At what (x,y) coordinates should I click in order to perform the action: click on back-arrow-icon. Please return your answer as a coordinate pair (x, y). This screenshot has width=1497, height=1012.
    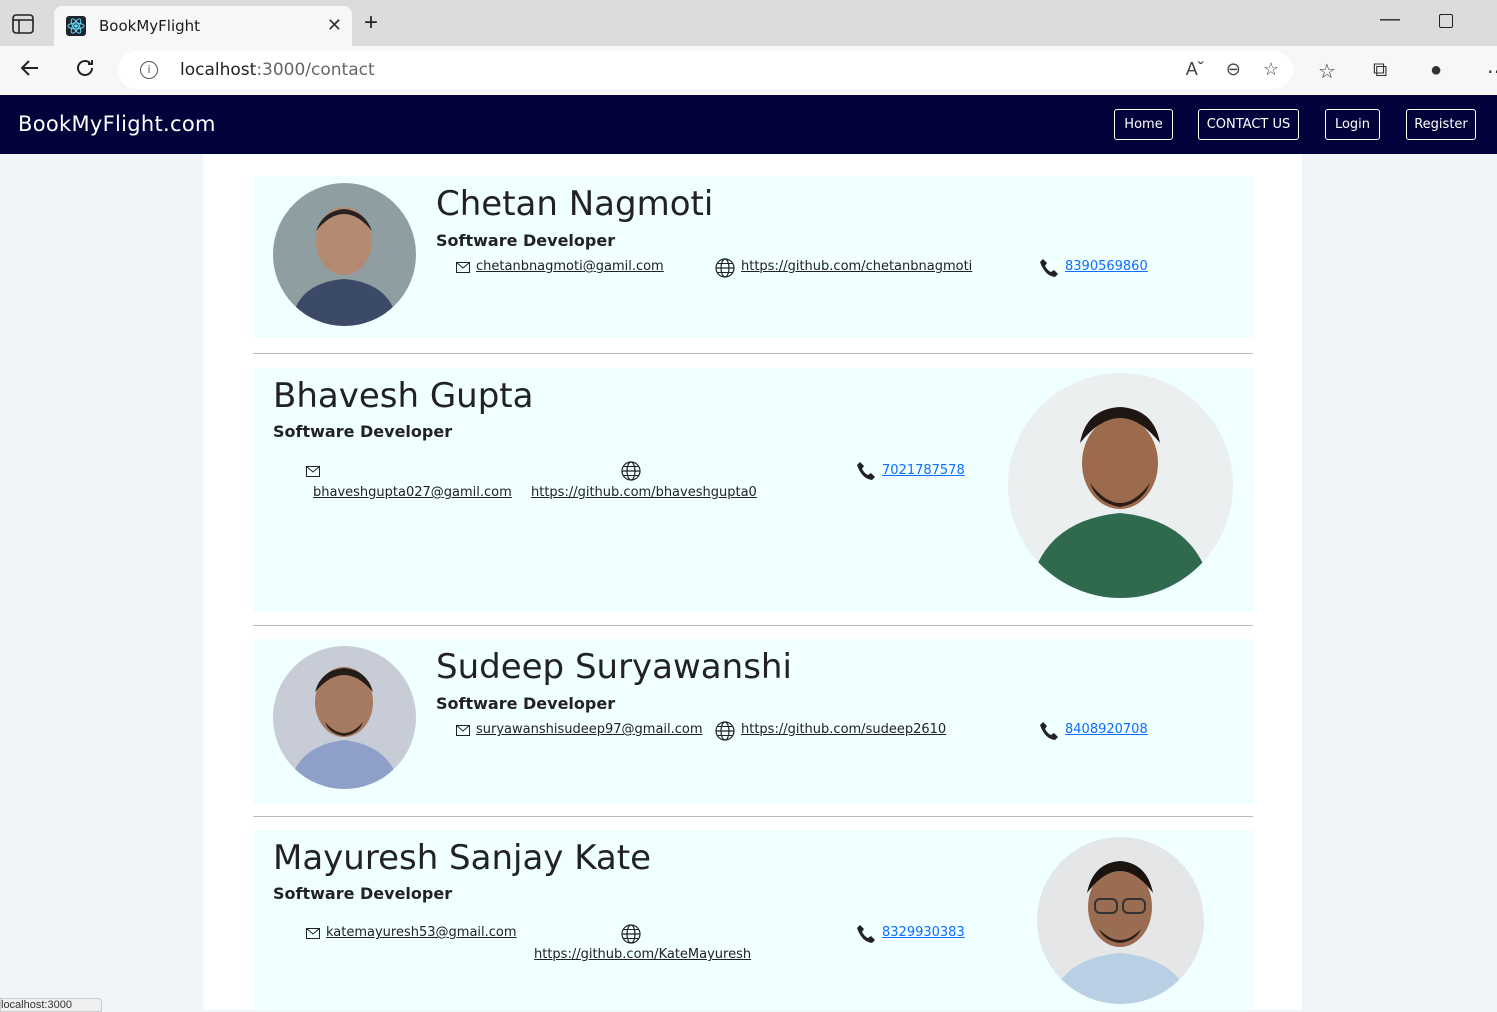
    Looking at the image, I should click on (30, 68).